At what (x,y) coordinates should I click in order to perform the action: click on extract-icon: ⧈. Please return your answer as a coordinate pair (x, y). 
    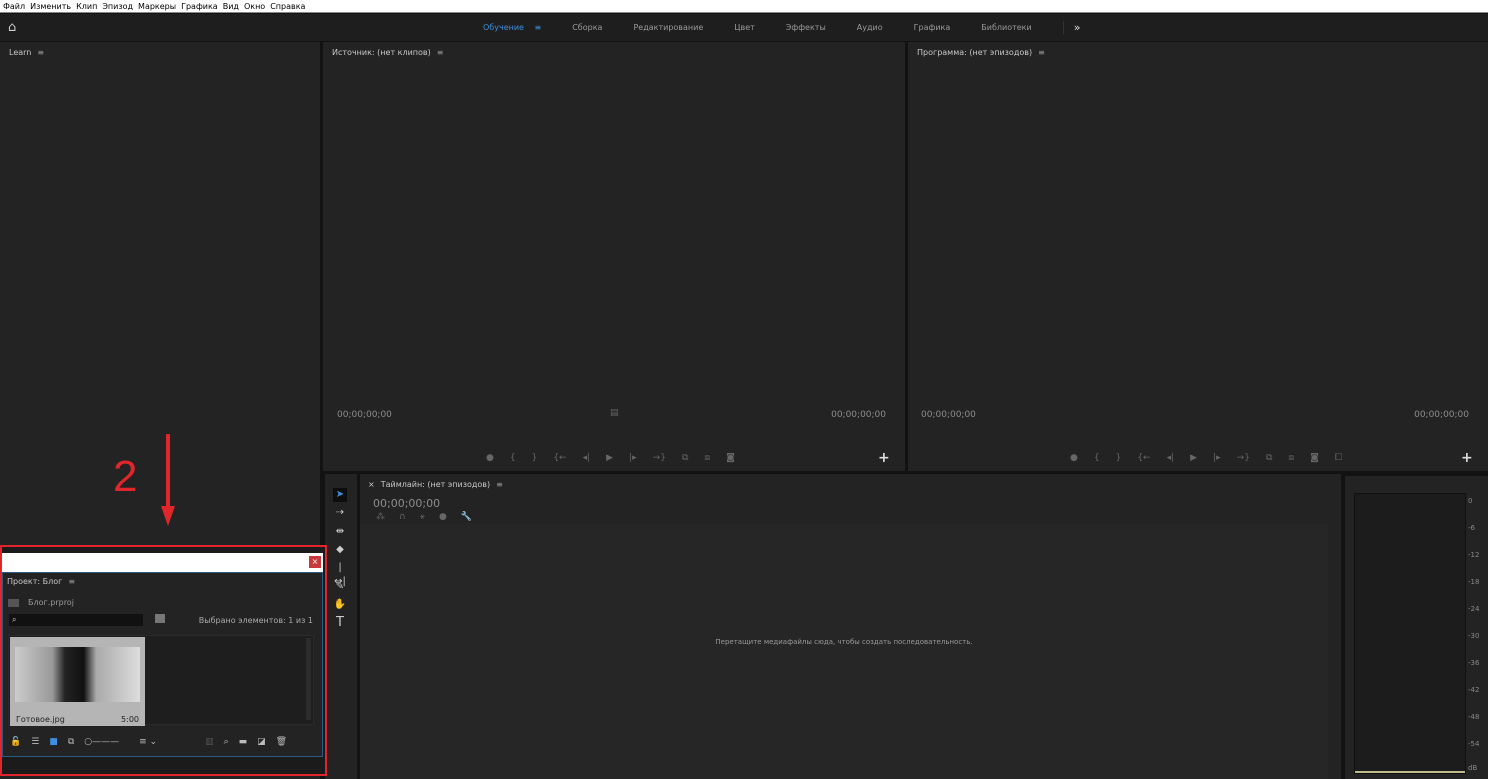
    Looking at the image, I should click on (1291, 458).